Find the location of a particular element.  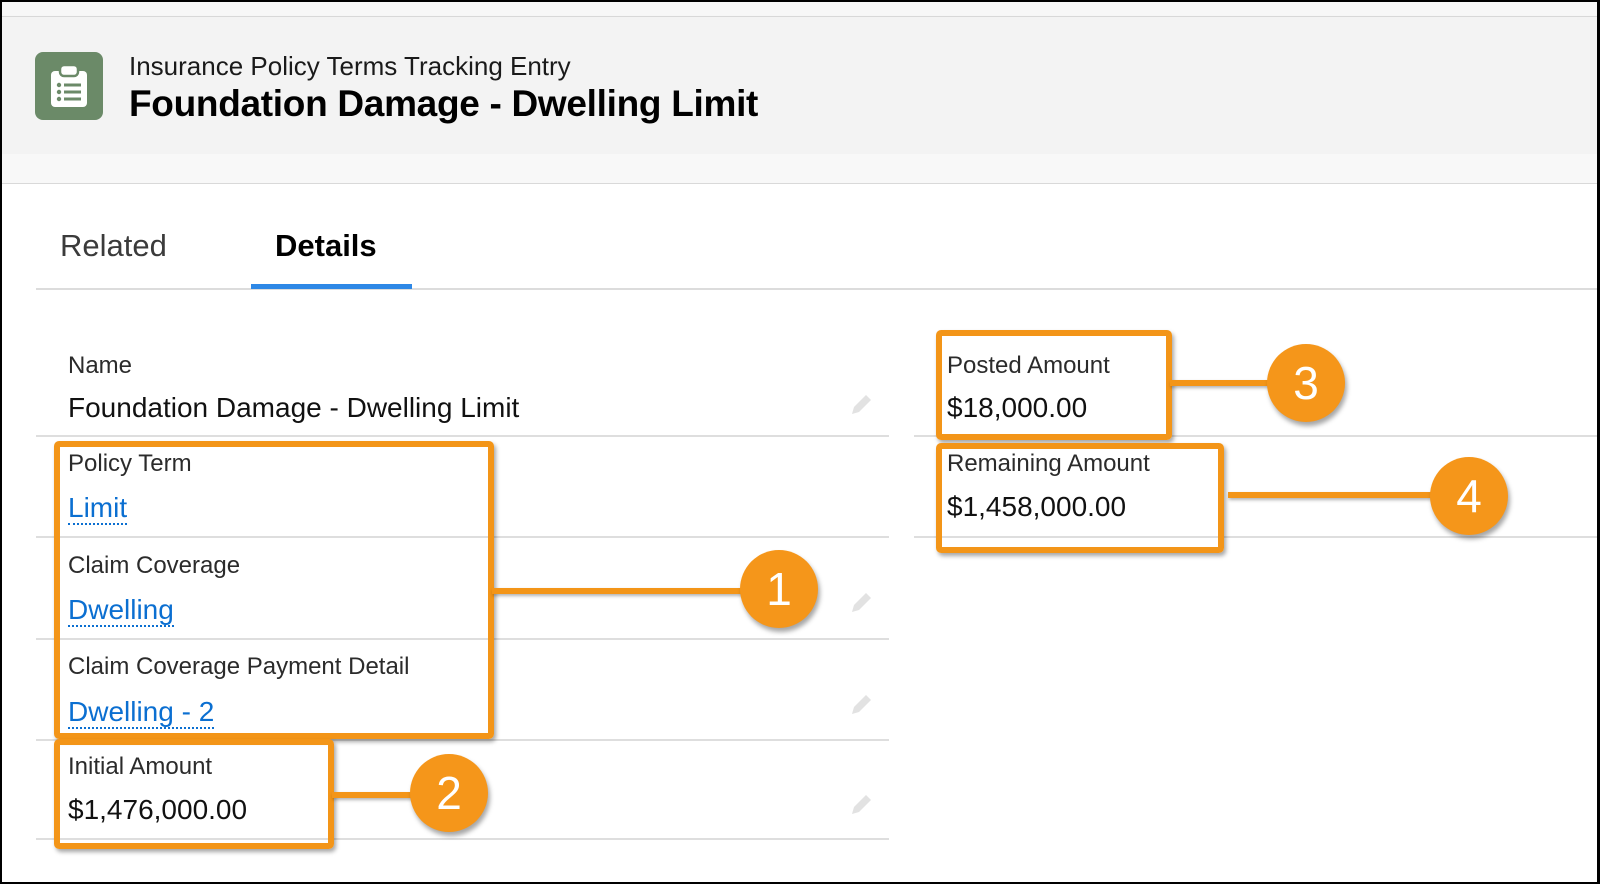

header-sub-strip is located at coordinates (799, 169).